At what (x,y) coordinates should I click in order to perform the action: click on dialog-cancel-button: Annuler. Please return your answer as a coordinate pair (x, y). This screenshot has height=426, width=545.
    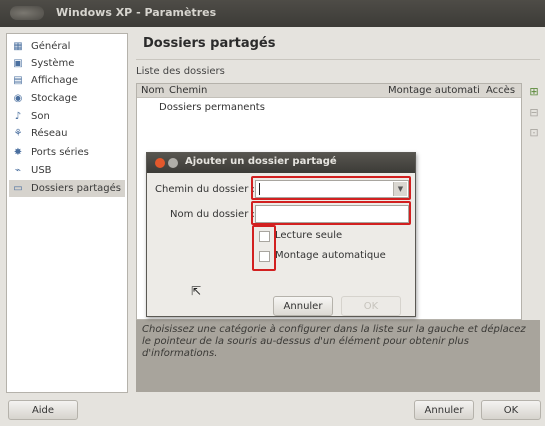
    Looking at the image, I should click on (303, 306).